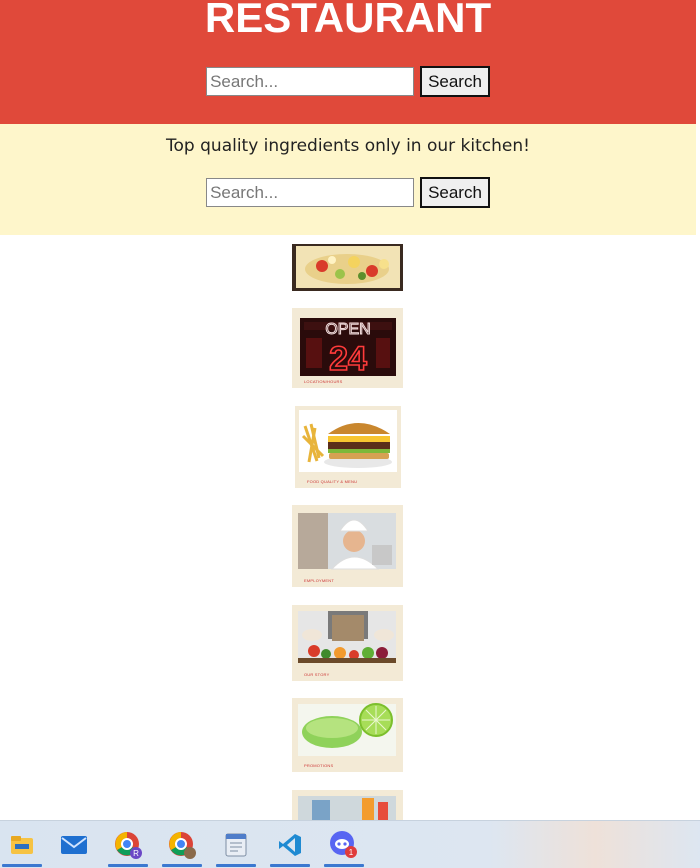  What do you see at coordinates (351, 852) in the screenshot?
I see `notification-badge: 1` at bounding box center [351, 852].